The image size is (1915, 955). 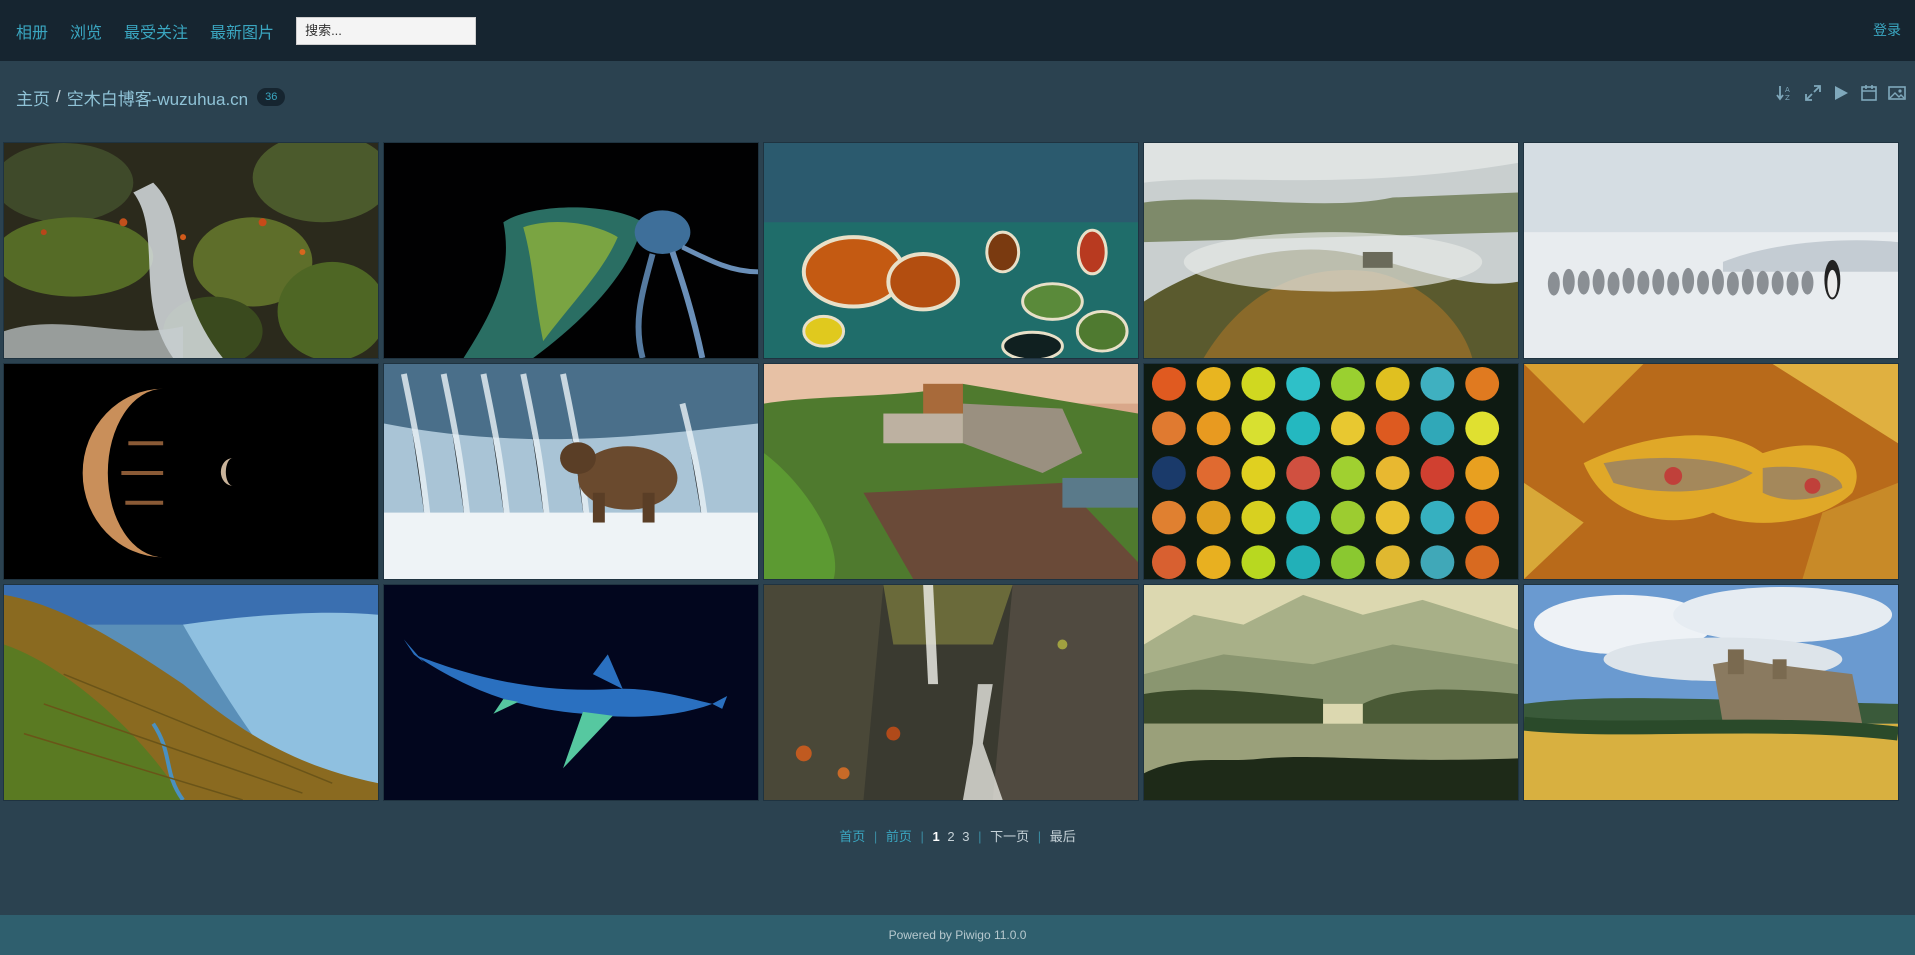 I want to click on expand-icon, so click(x=1813, y=93).